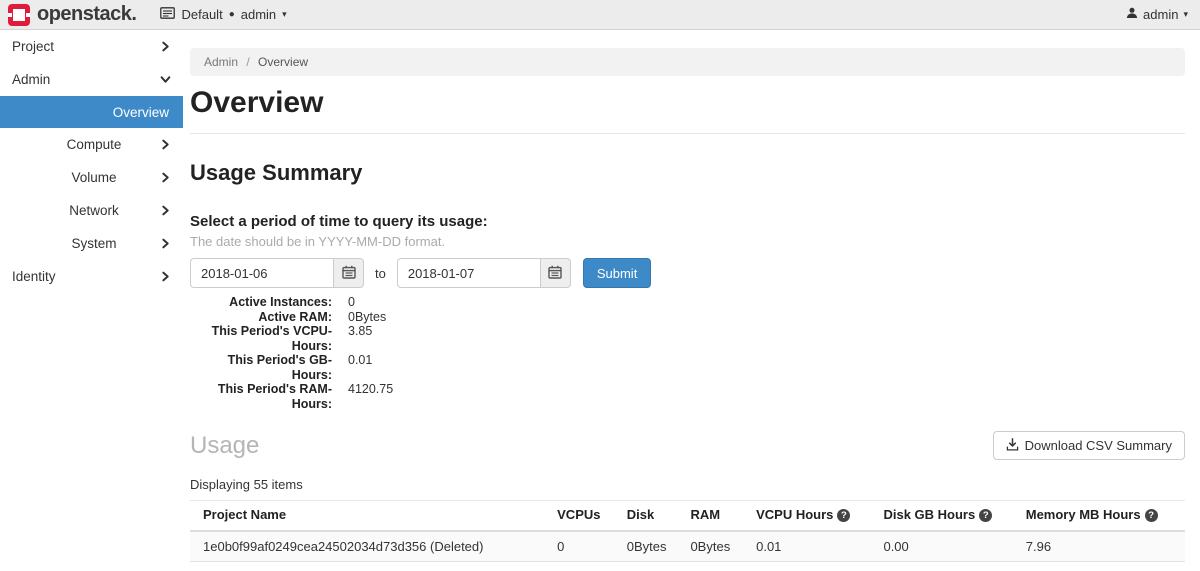  Describe the element at coordinates (91, 276) in the screenshot. I see `sidebar-item-identity: Identity` at that location.